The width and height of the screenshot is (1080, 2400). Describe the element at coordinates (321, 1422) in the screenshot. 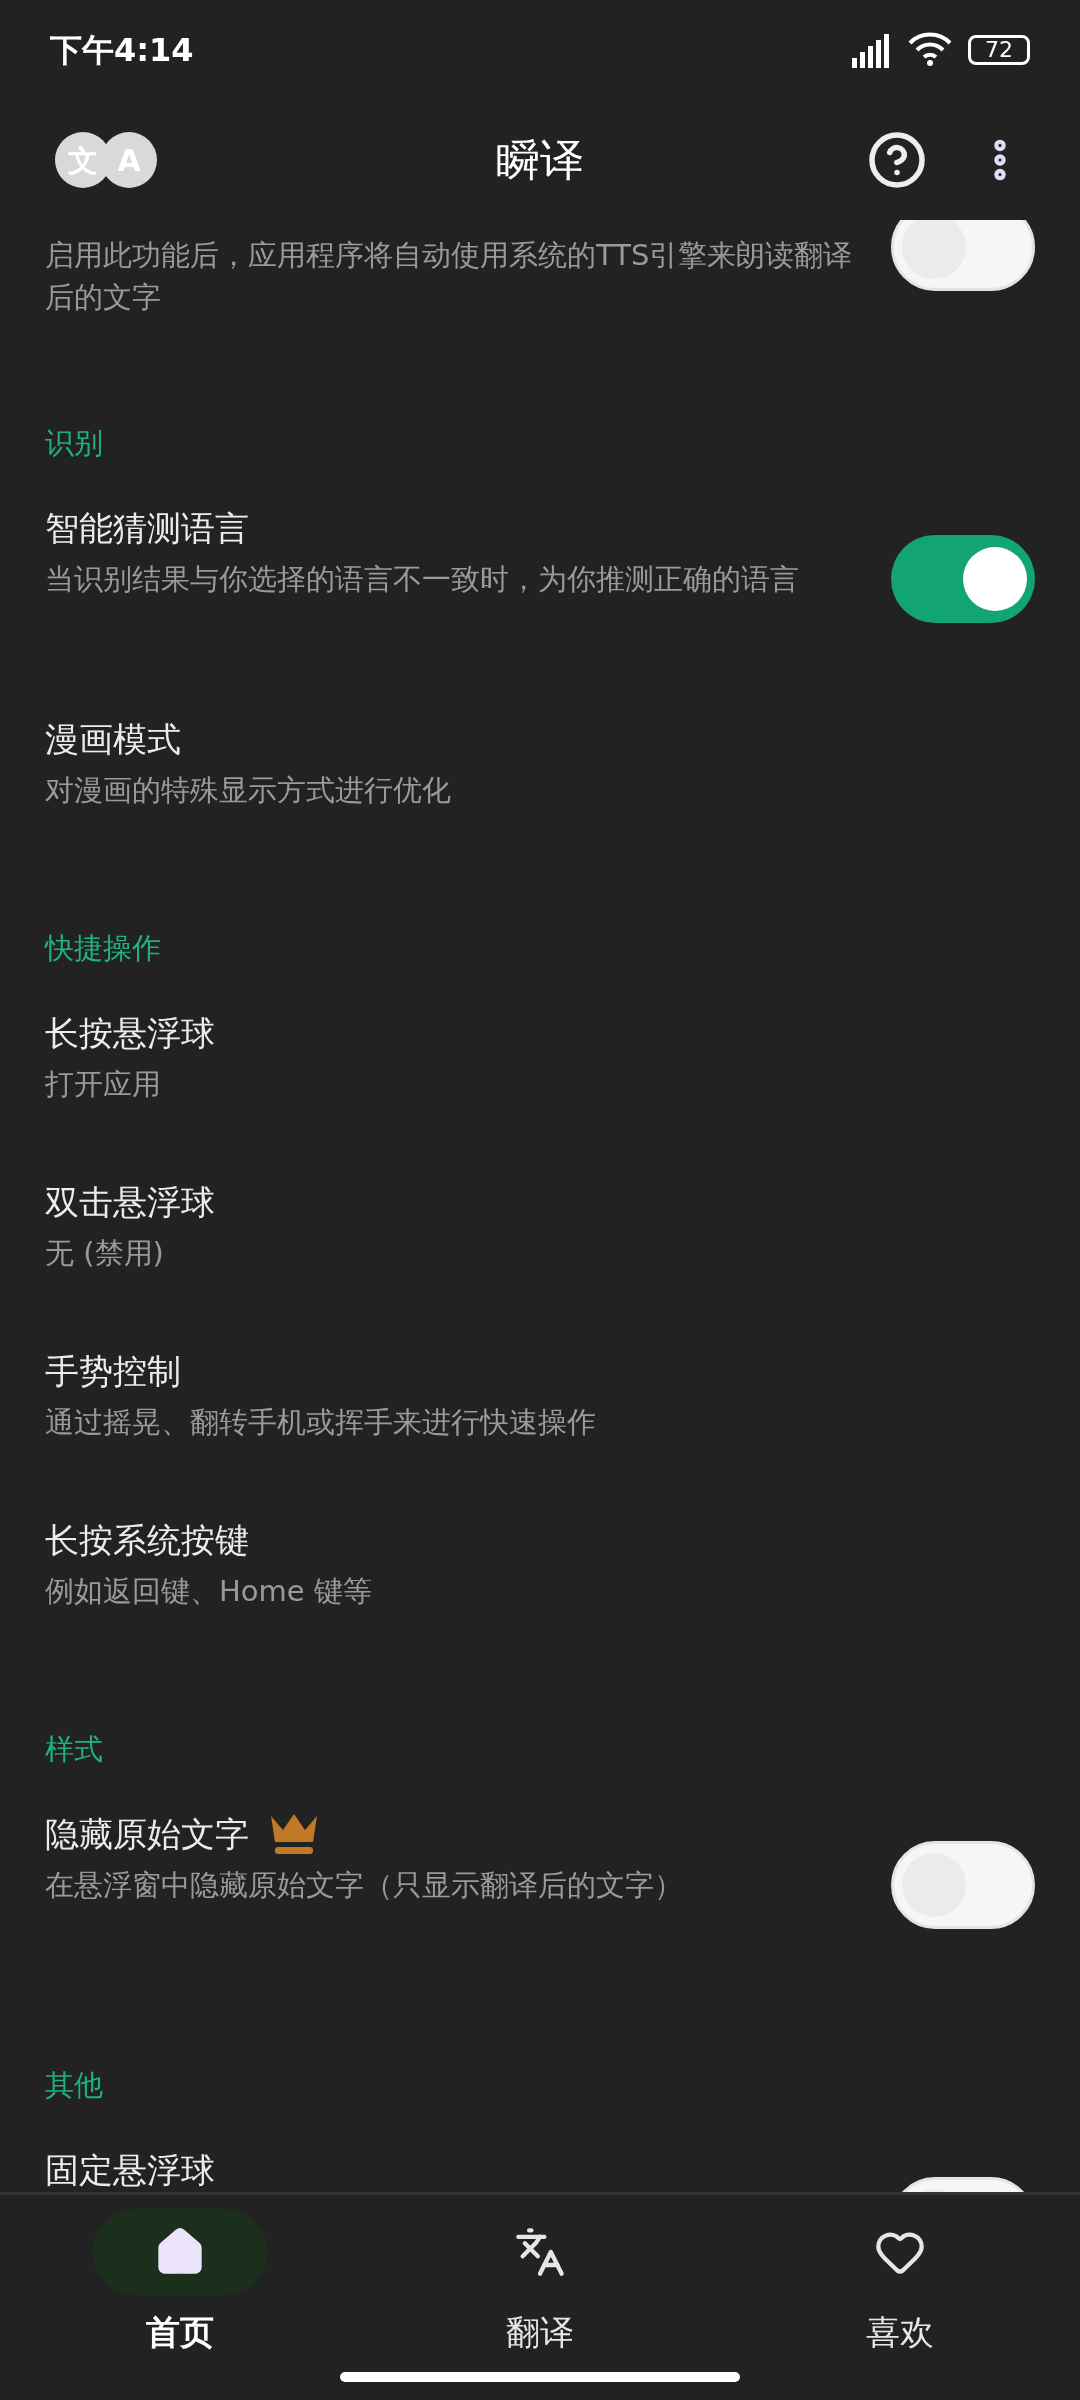

I see `setting-description: 通过摇晃、翻转手机或挥手来进行快速操作` at that location.